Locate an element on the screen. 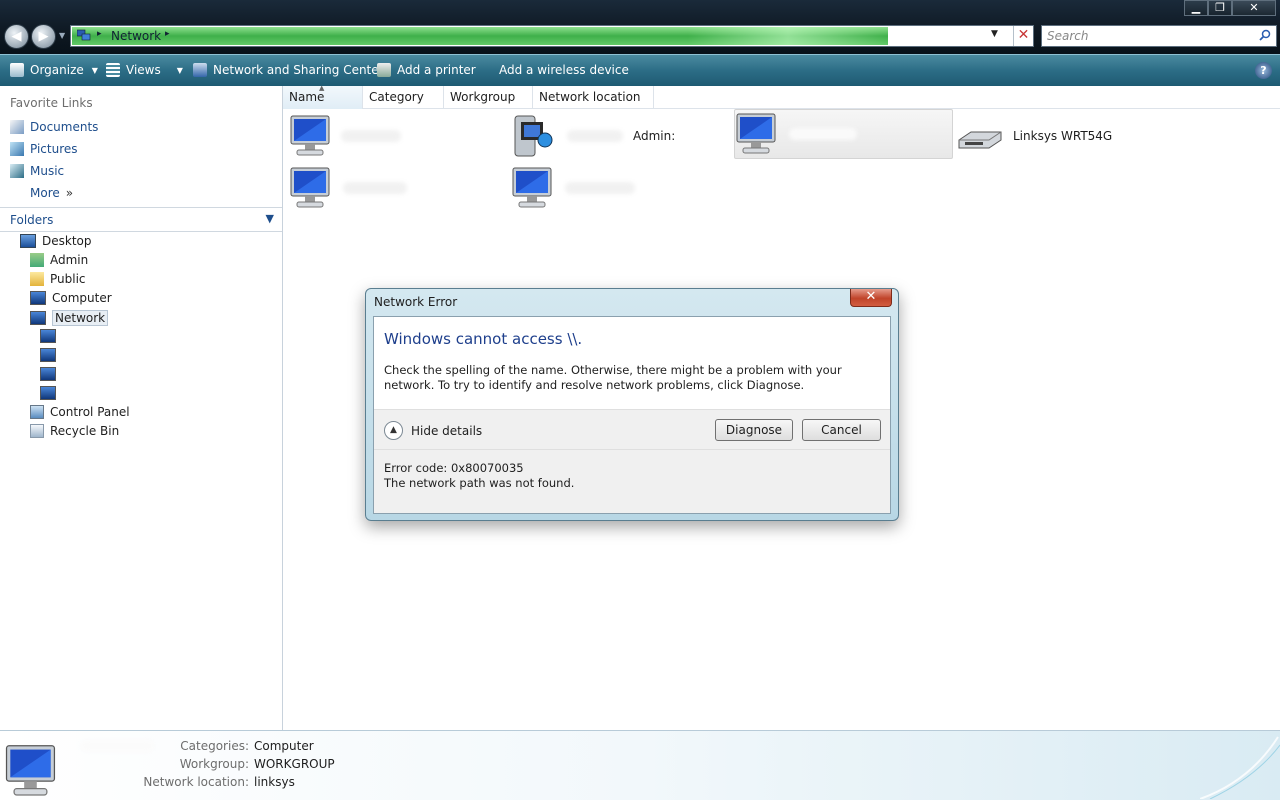 The height and width of the screenshot is (800, 1280). column-header-workgroup: Workgroup is located at coordinates (488, 97).